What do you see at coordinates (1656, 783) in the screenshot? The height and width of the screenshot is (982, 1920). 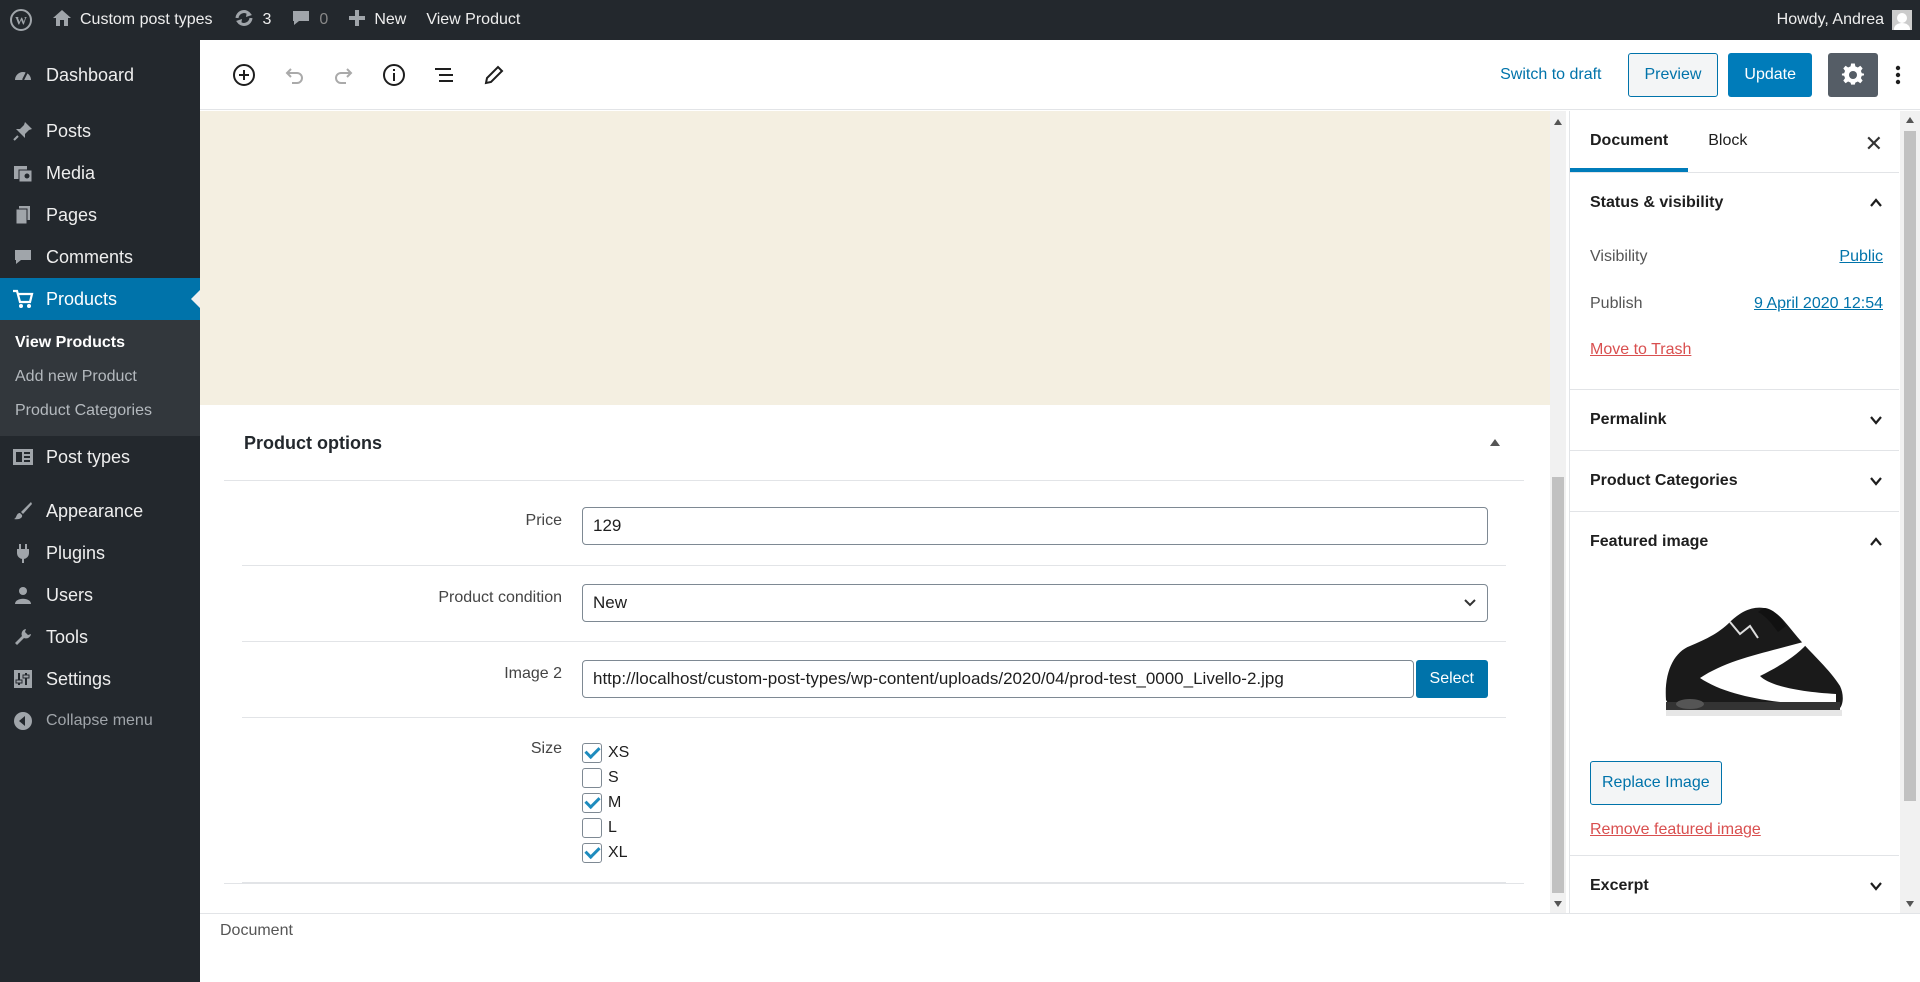 I see `replace-image-button: Replace Image` at bounding box center [1656, 783].